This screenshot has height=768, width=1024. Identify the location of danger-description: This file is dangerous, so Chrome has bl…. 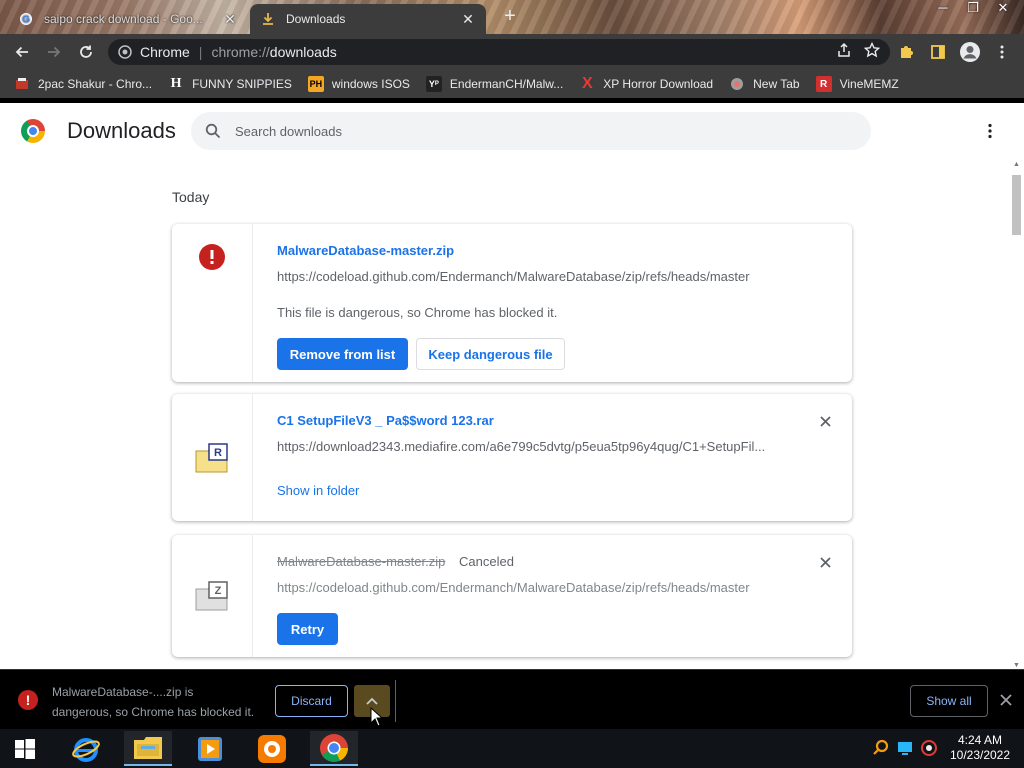
(417, 312).